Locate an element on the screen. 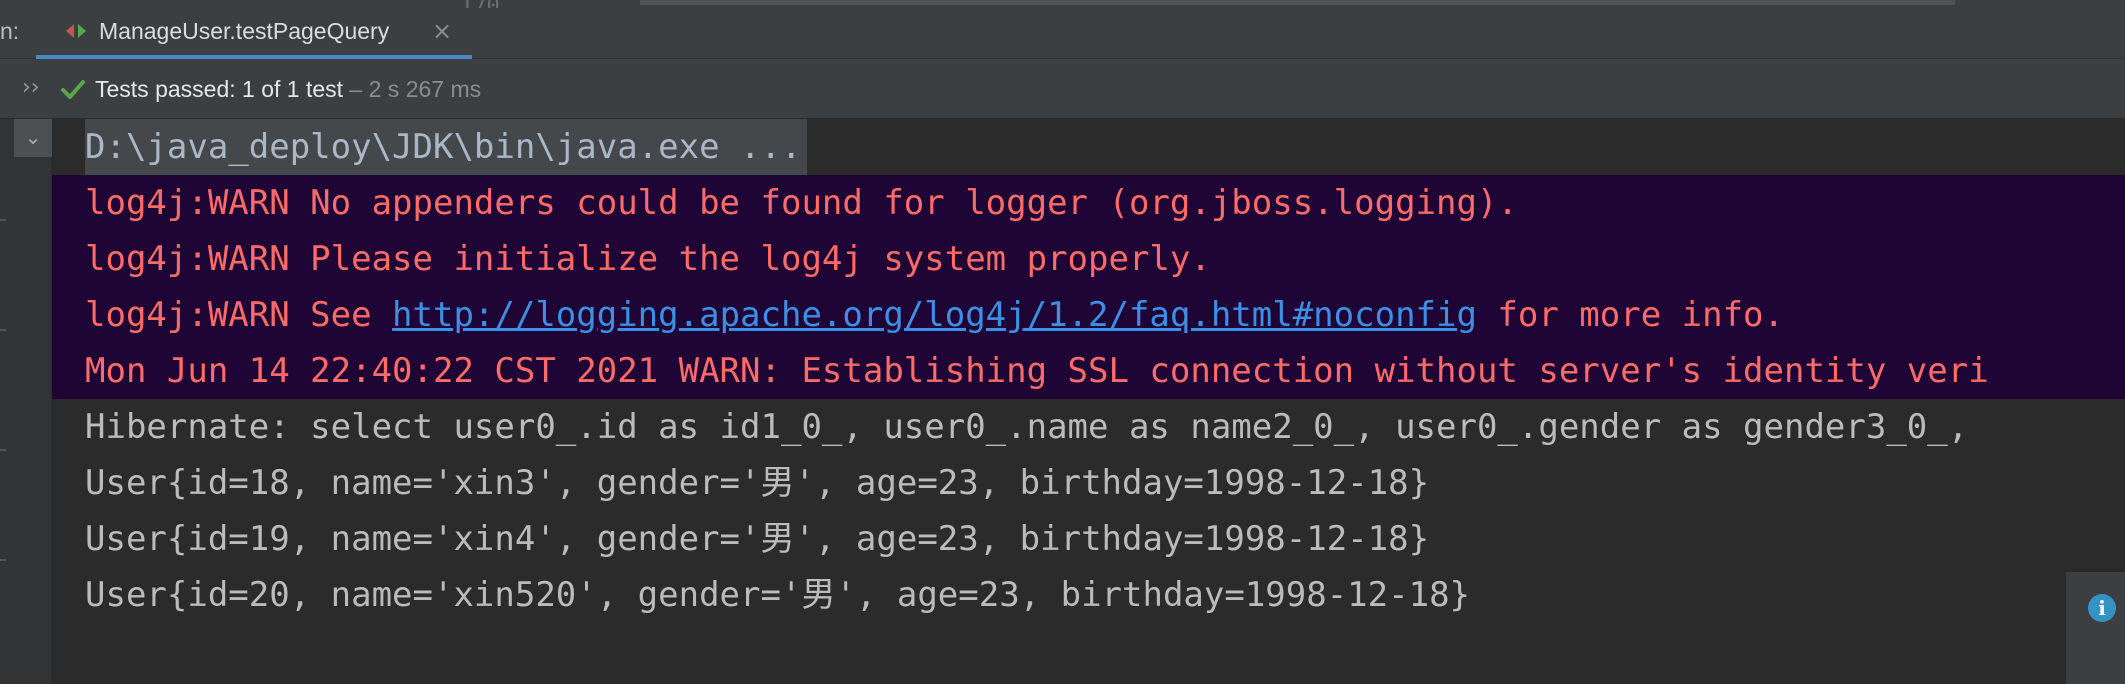  test-duration: – 2 s 267 ms is located at coordinates (412, 89).